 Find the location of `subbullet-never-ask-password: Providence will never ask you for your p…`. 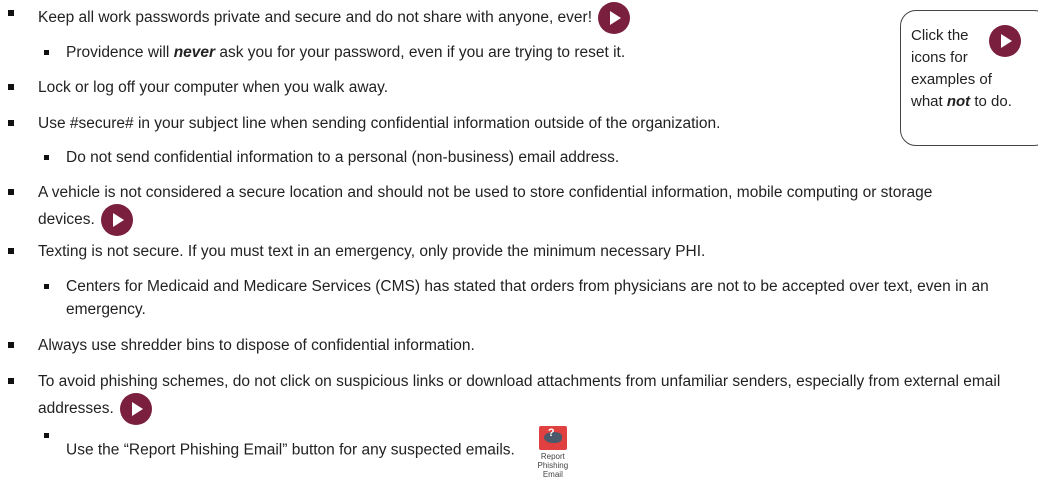

subbullet-never-ask-password: Providence will never ask you for your p… is located at coordinates (534, 52).